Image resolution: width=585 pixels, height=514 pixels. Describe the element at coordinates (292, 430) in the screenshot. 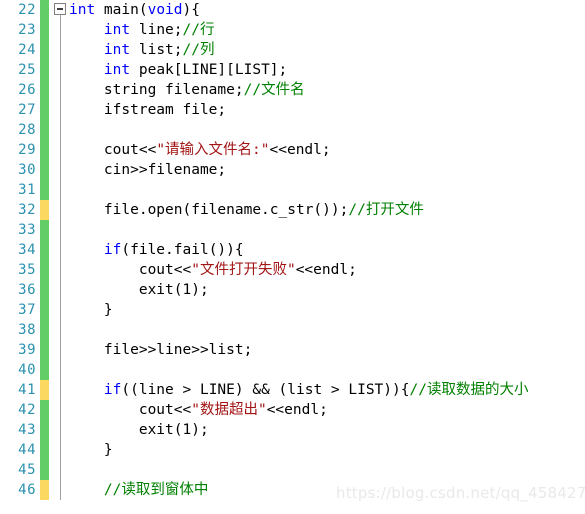

I see `code-line: 43 exit(1);` at that location.